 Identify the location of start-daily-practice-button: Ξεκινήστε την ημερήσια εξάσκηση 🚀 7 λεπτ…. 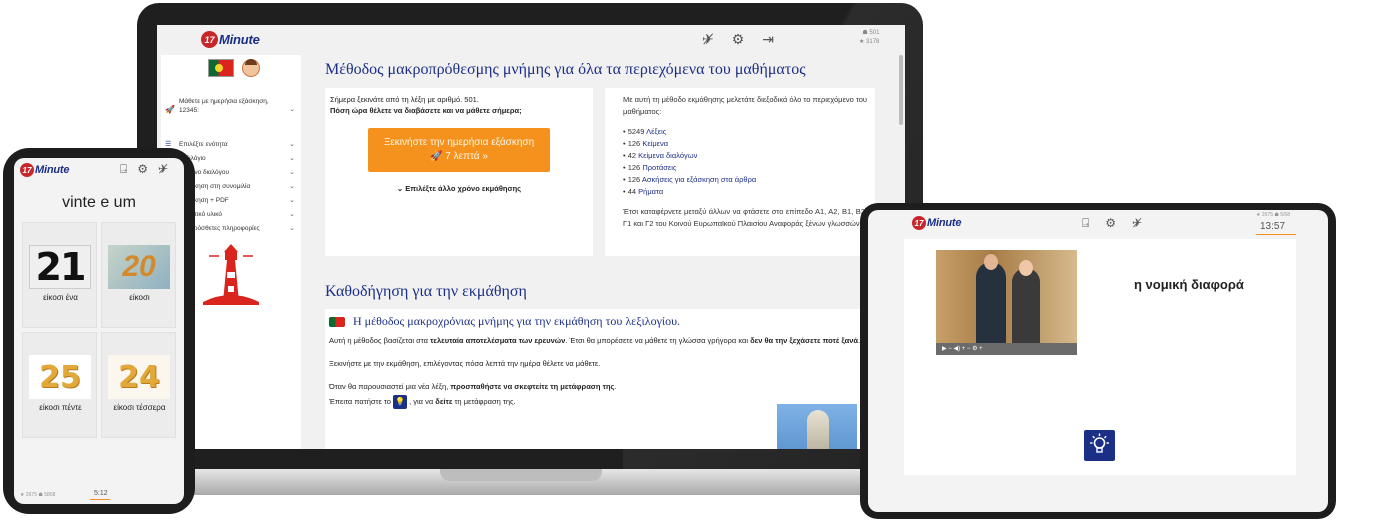
(459, 150).